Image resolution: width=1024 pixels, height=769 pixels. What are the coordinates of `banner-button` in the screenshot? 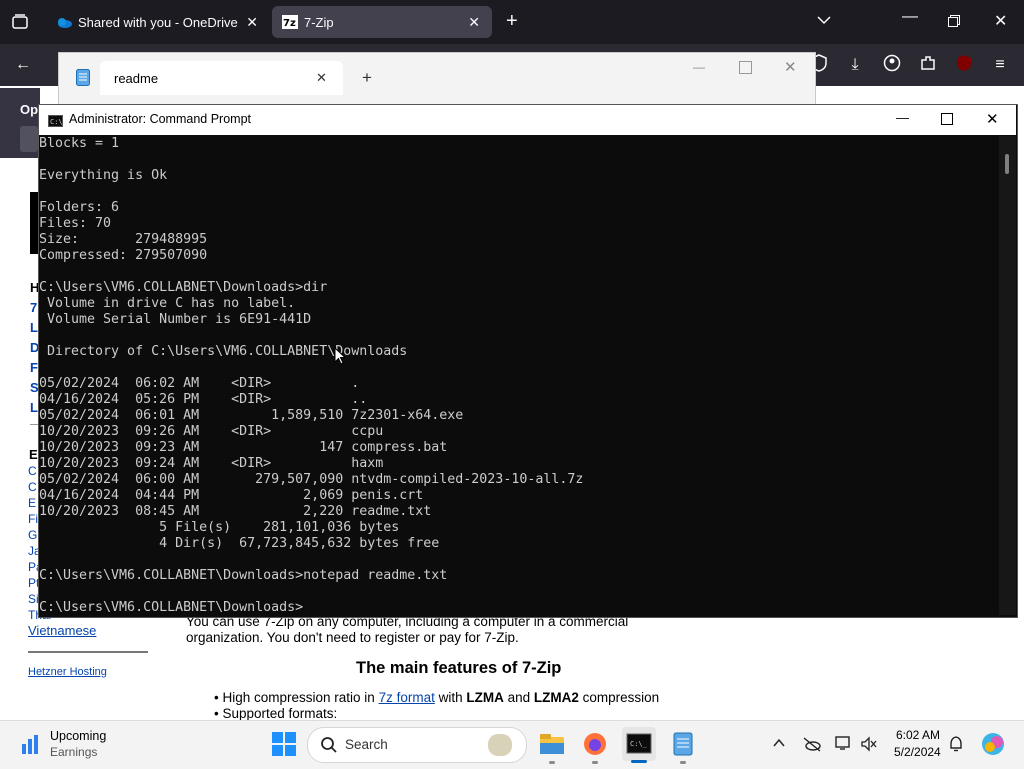 It's located at (29, 139).